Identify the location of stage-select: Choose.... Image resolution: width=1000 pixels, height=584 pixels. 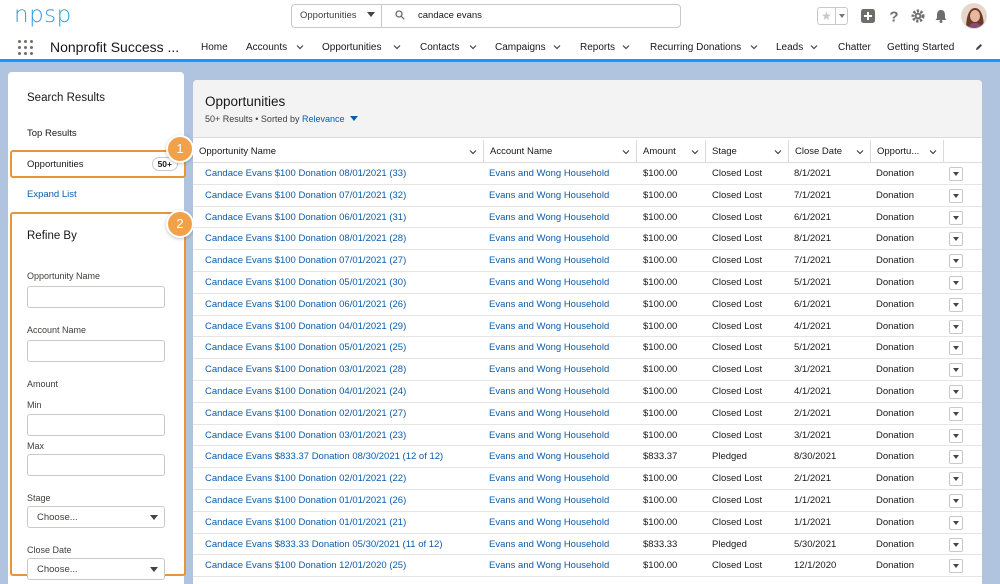
(96, 517).